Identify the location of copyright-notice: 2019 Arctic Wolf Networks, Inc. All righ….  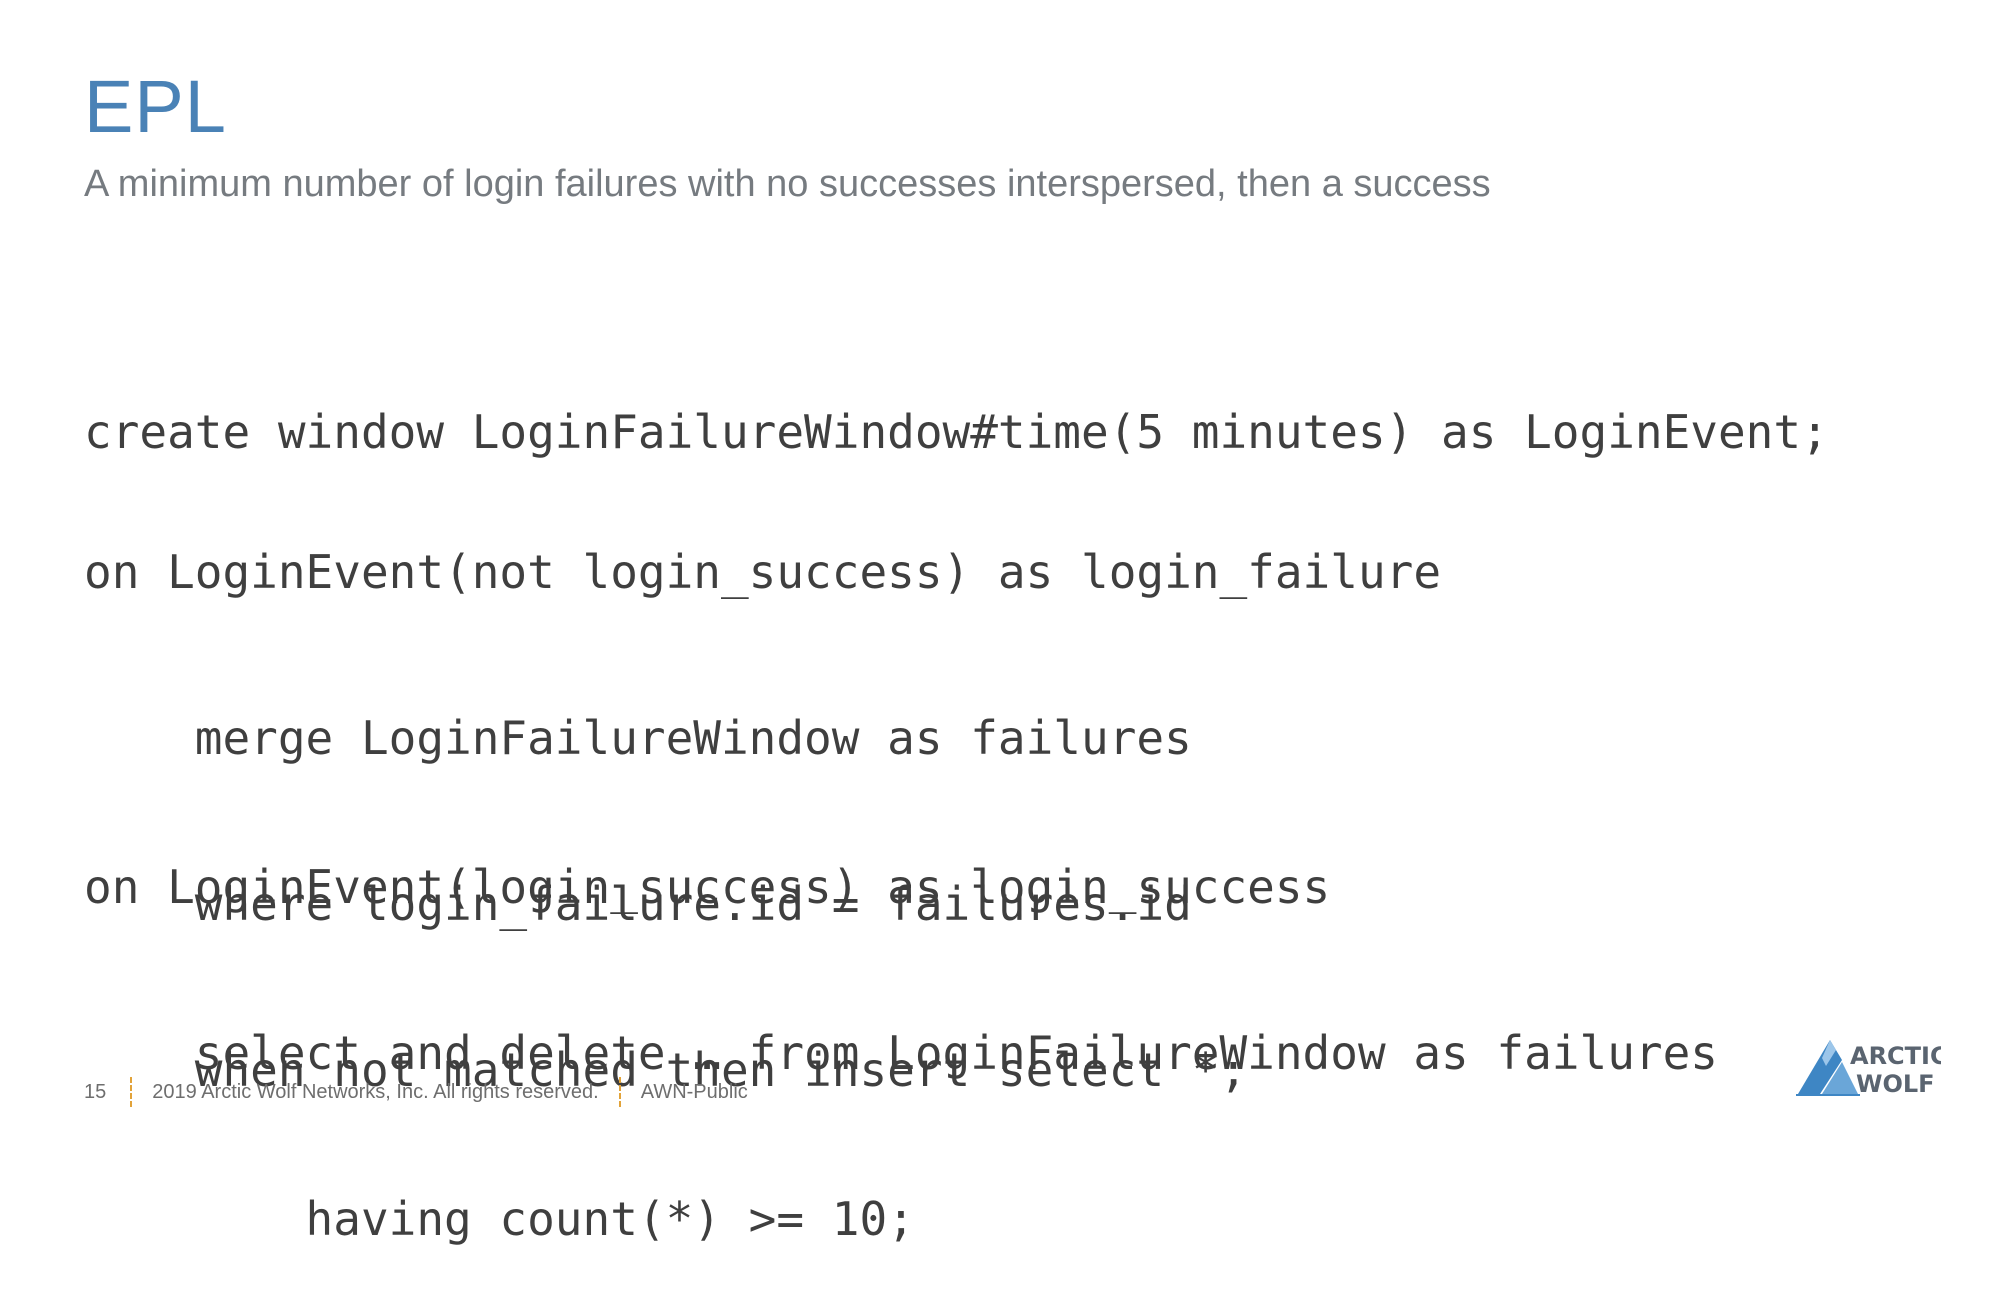
(375, 1091).